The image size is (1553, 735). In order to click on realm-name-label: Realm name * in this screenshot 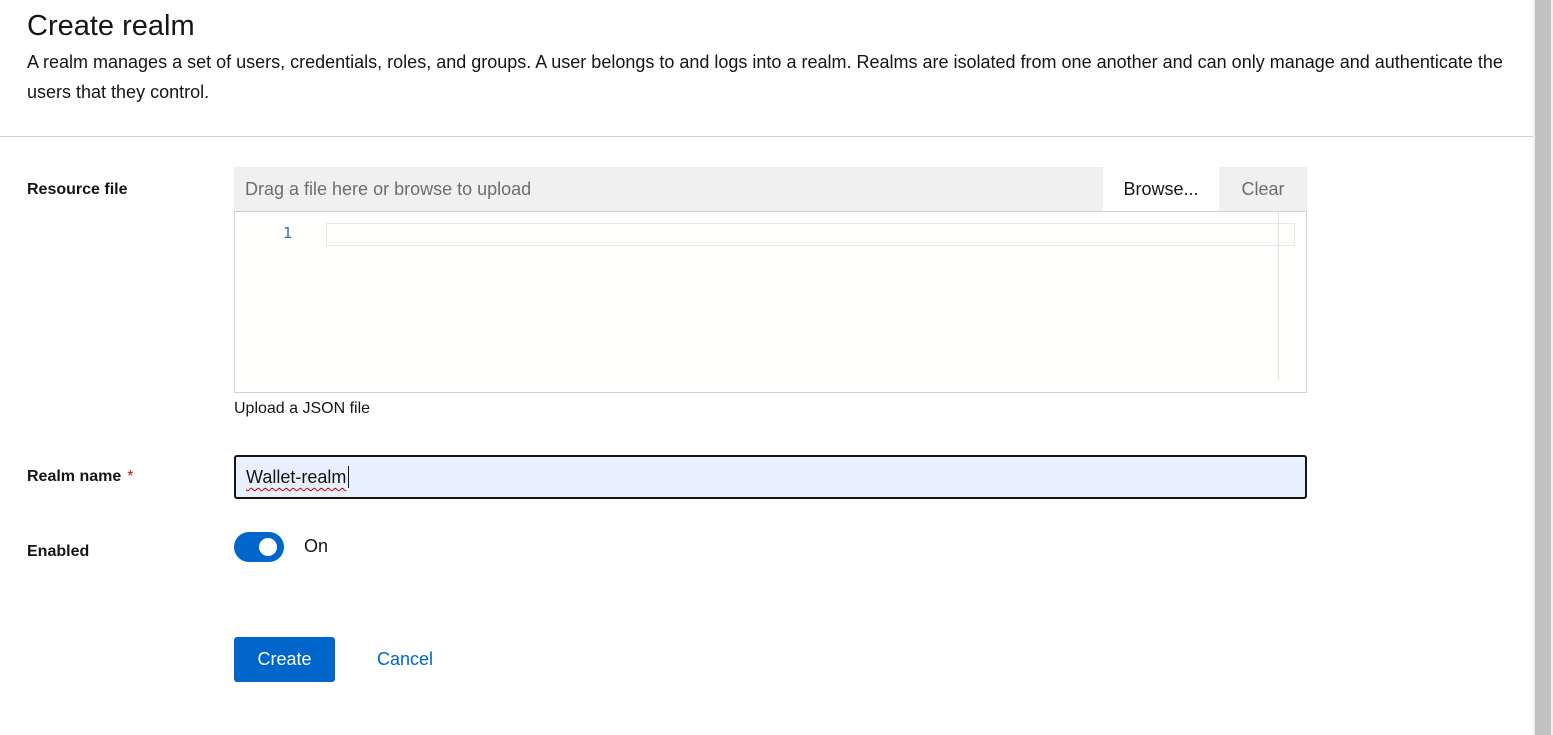, I will do `click(80, 477)`.